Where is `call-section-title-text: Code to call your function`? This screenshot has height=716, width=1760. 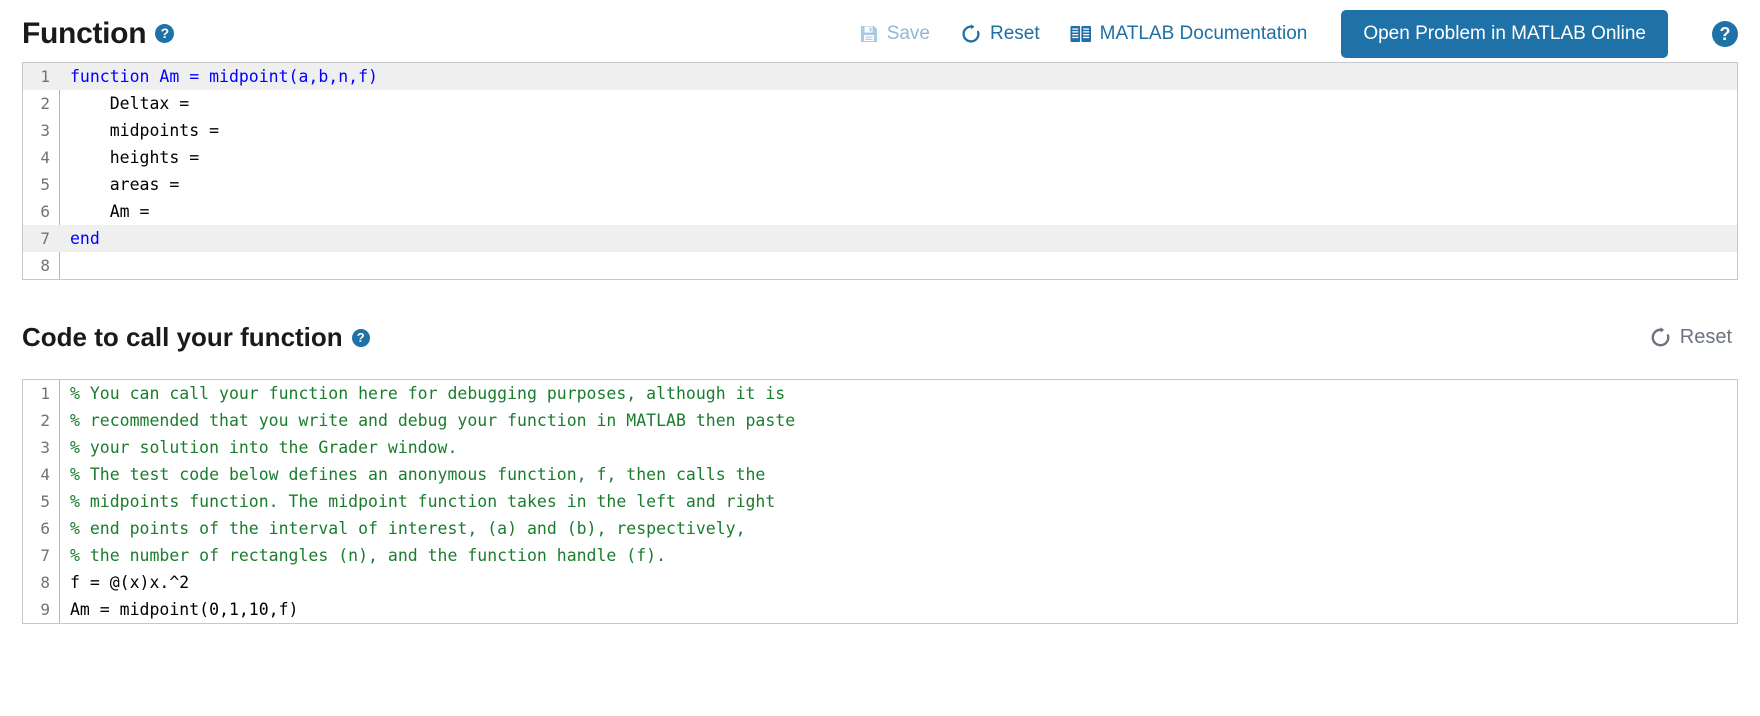
call-section-title-text: Code to call your function is located at coordinates (182, 337).